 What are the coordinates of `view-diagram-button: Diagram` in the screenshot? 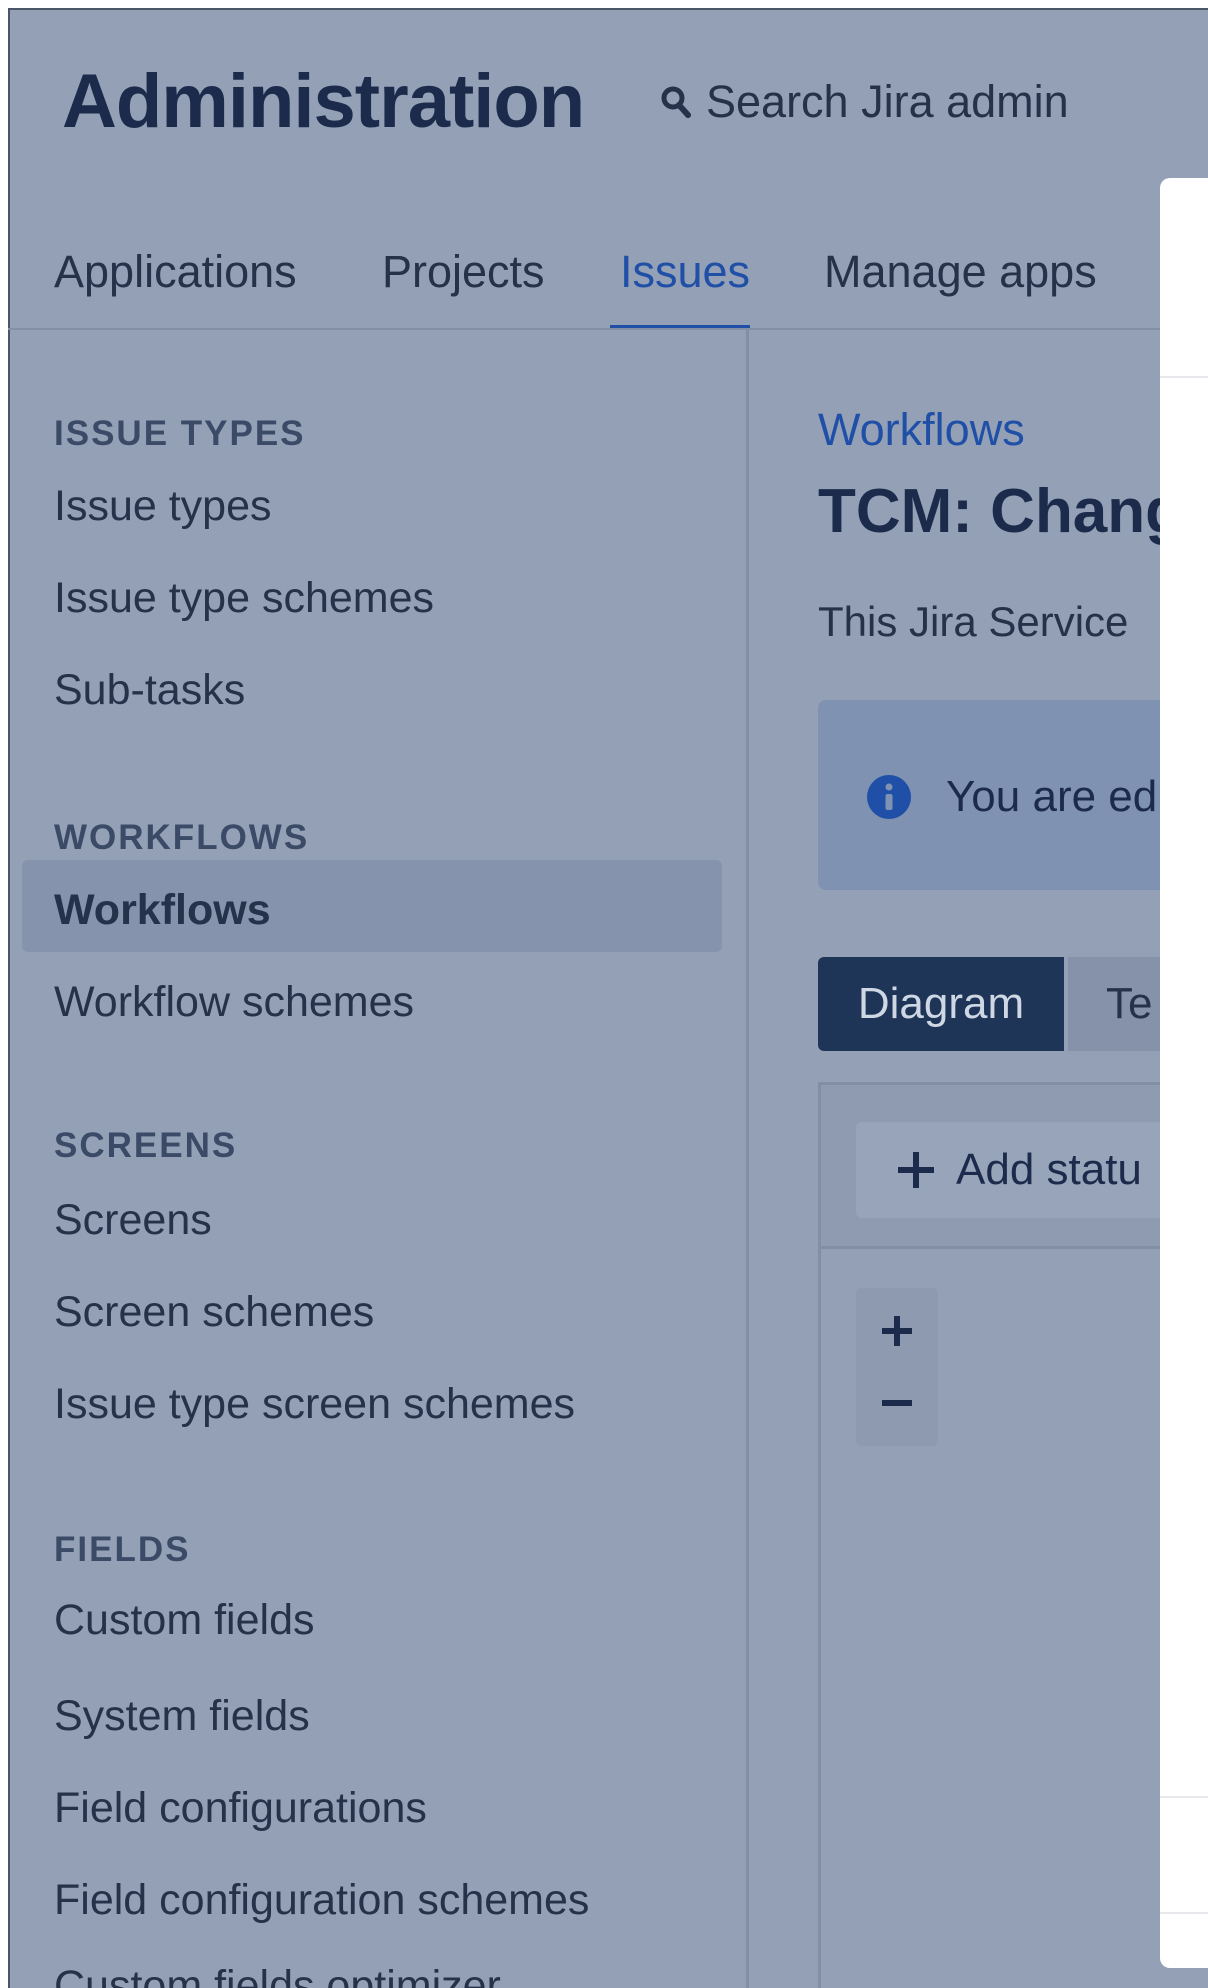 It's located at (941, 1004).